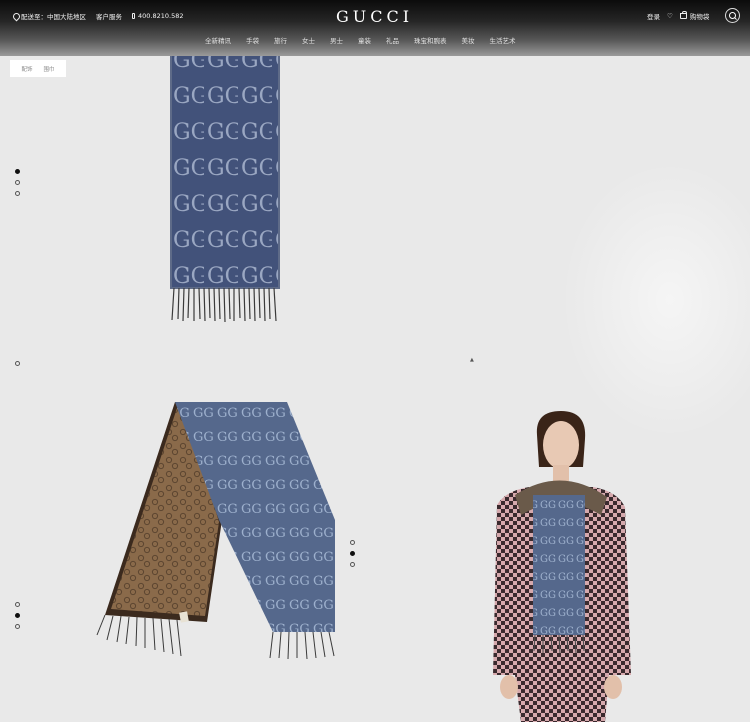 Image resolution: width=750 pixels, height=722 pixels. I want to click on breadcrumb-accessories: 配饰, so click(26, 69).